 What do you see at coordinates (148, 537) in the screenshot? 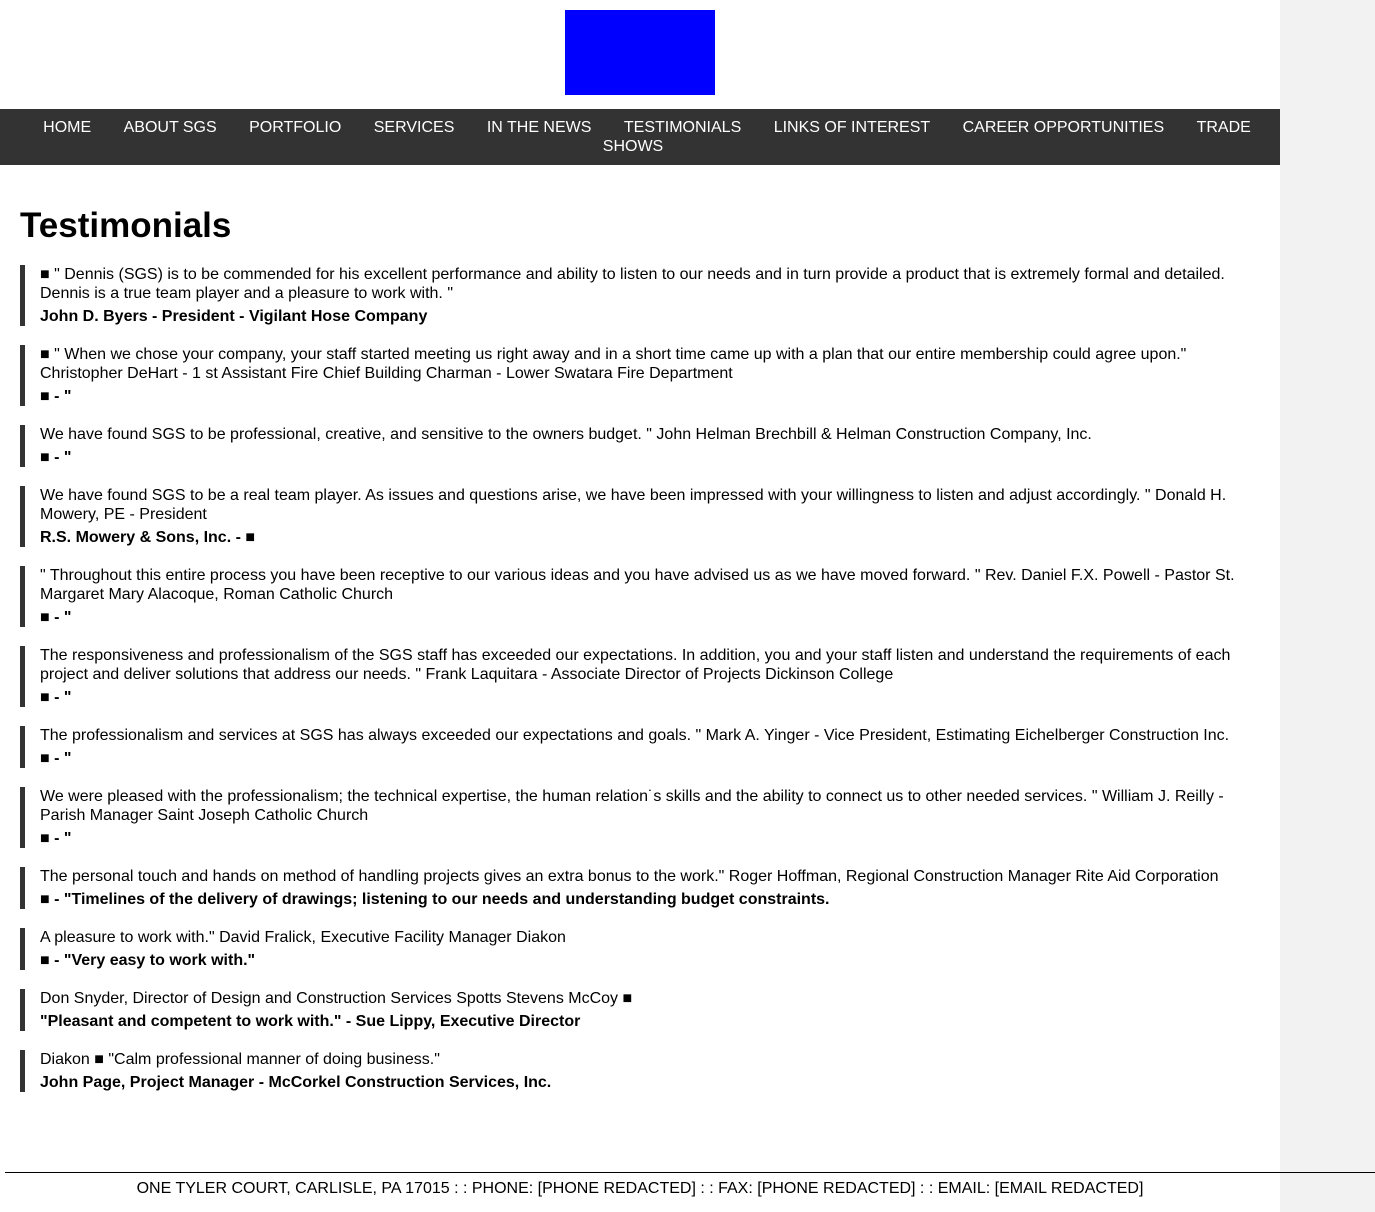
I see `testimonial-author: R.S. Mowery & Sons, Inc. - ■` at bounding box center [148, 537].